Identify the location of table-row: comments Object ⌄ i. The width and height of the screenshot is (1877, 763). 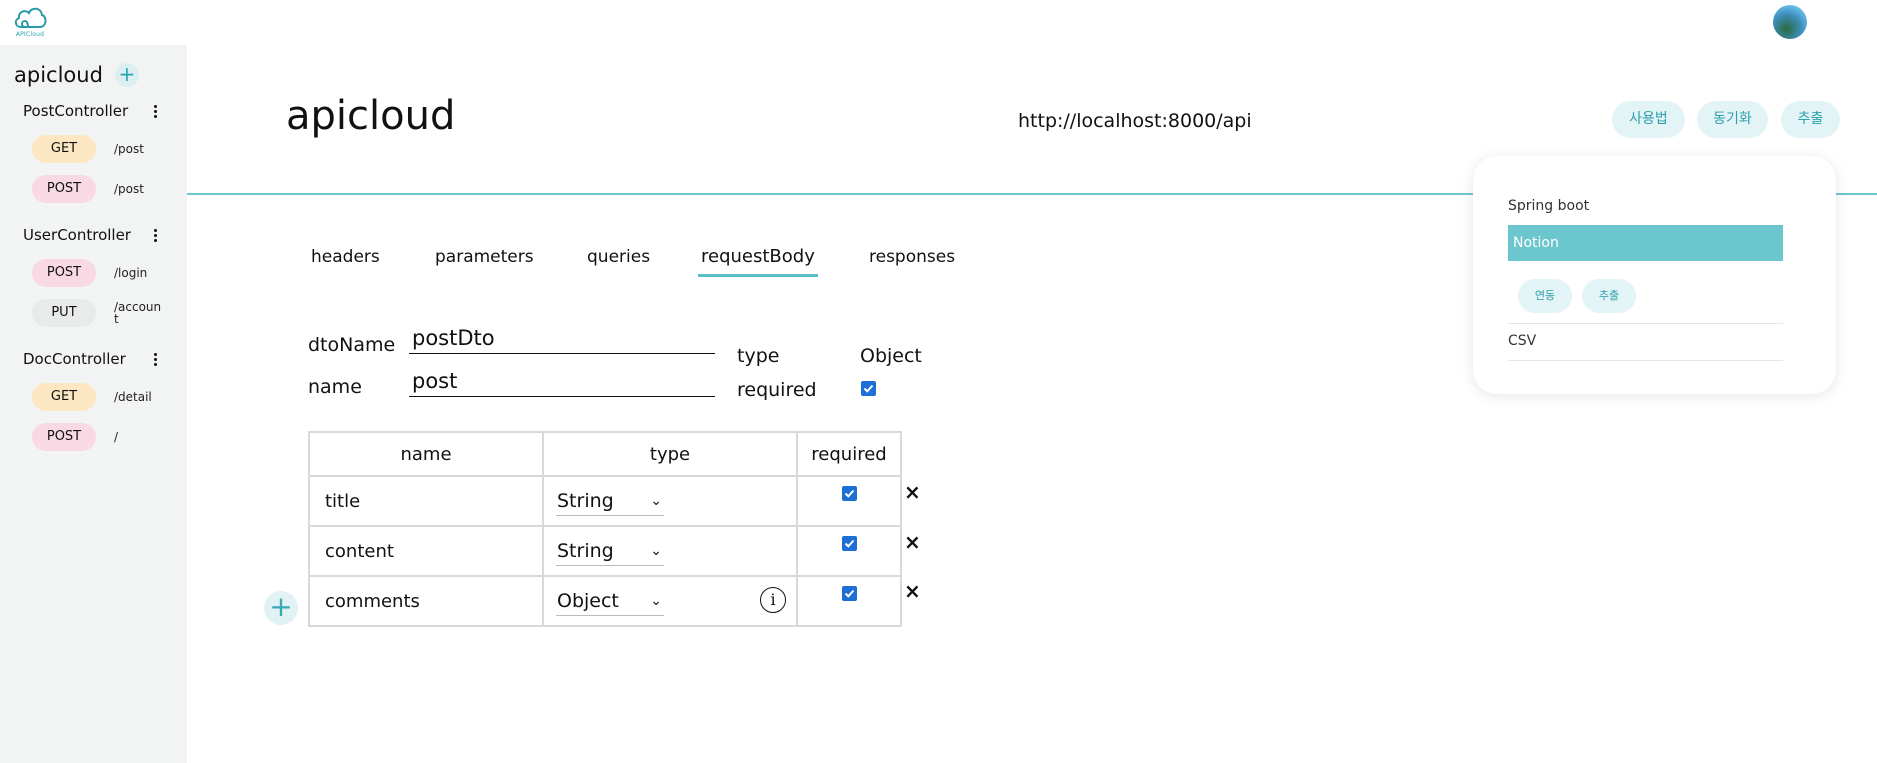
(605, 601).